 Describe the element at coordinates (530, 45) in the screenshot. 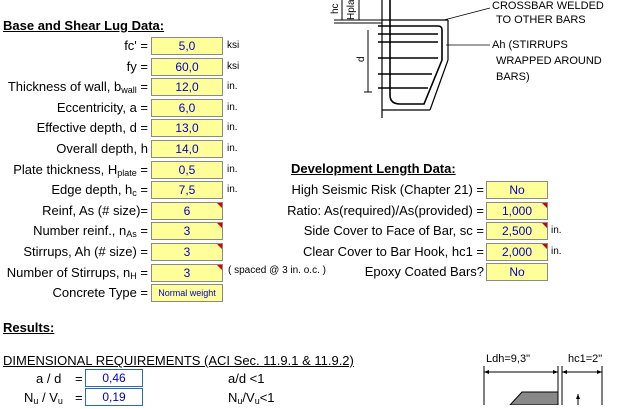

I see `diagram-note-stirrups-1: Ah (STIRRUPS` at that location.